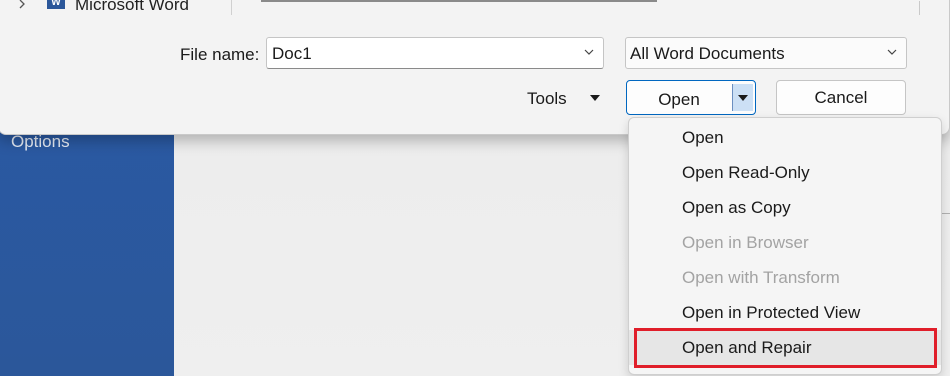  What do you see at coordinates (919, 8) in the screenshot?
I see `pane-edge` at bounding box center [919, 8].